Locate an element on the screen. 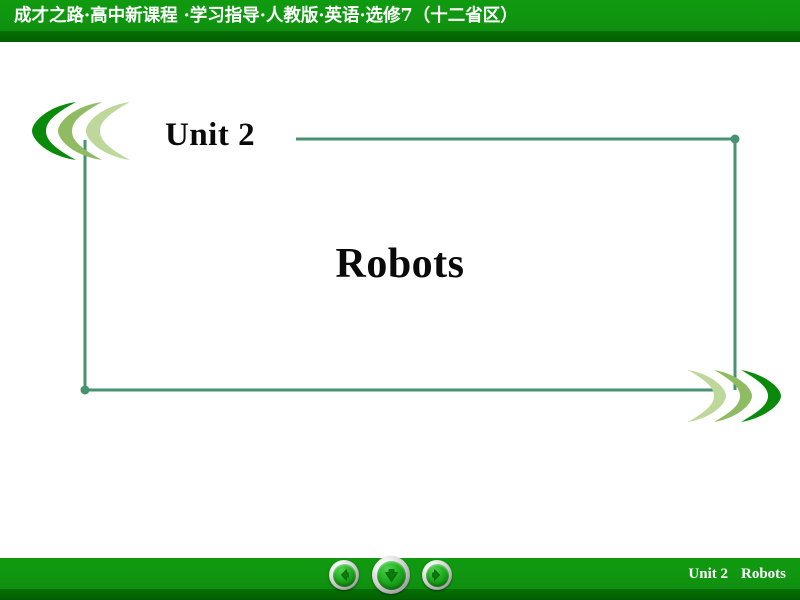 The height and width of the screenshot is (600, 800). triple-crescent-left-icon is located at coordinates (86, 131).